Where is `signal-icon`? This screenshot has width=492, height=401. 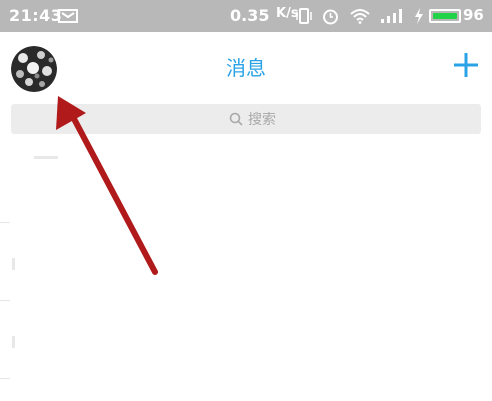 signal-icon is located at coordinates (391, 16).